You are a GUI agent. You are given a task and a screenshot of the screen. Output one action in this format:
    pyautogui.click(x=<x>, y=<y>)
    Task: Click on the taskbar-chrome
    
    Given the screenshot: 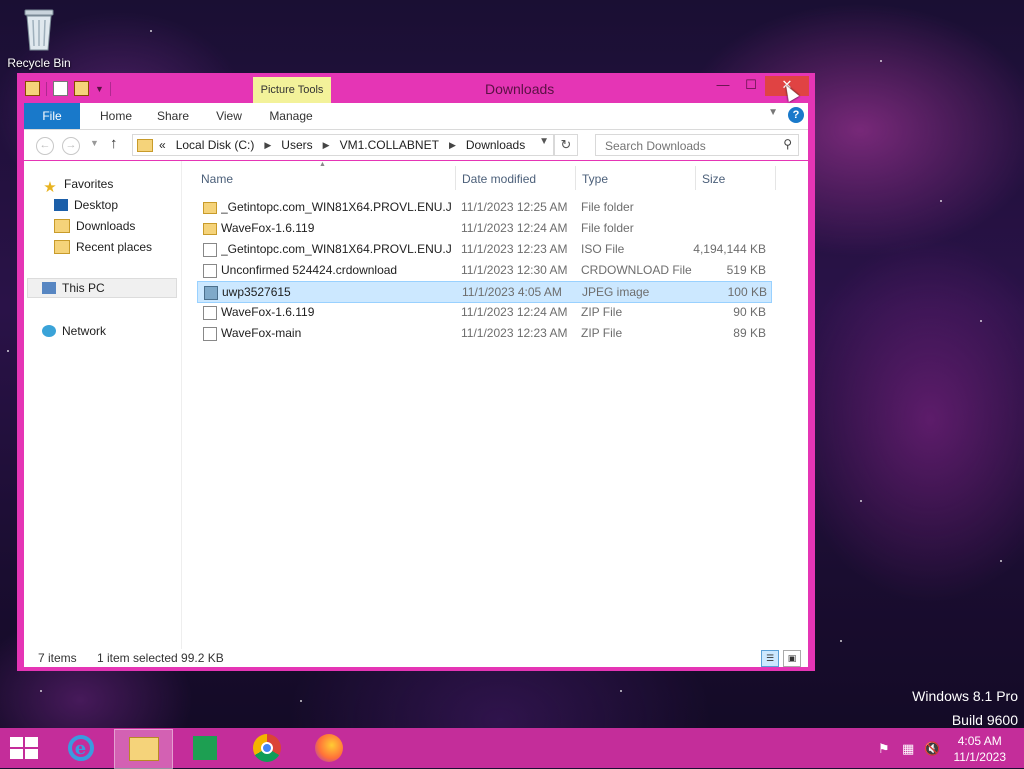 What is the action you would take?
    pyautogui.click(x=266, y=748)
    